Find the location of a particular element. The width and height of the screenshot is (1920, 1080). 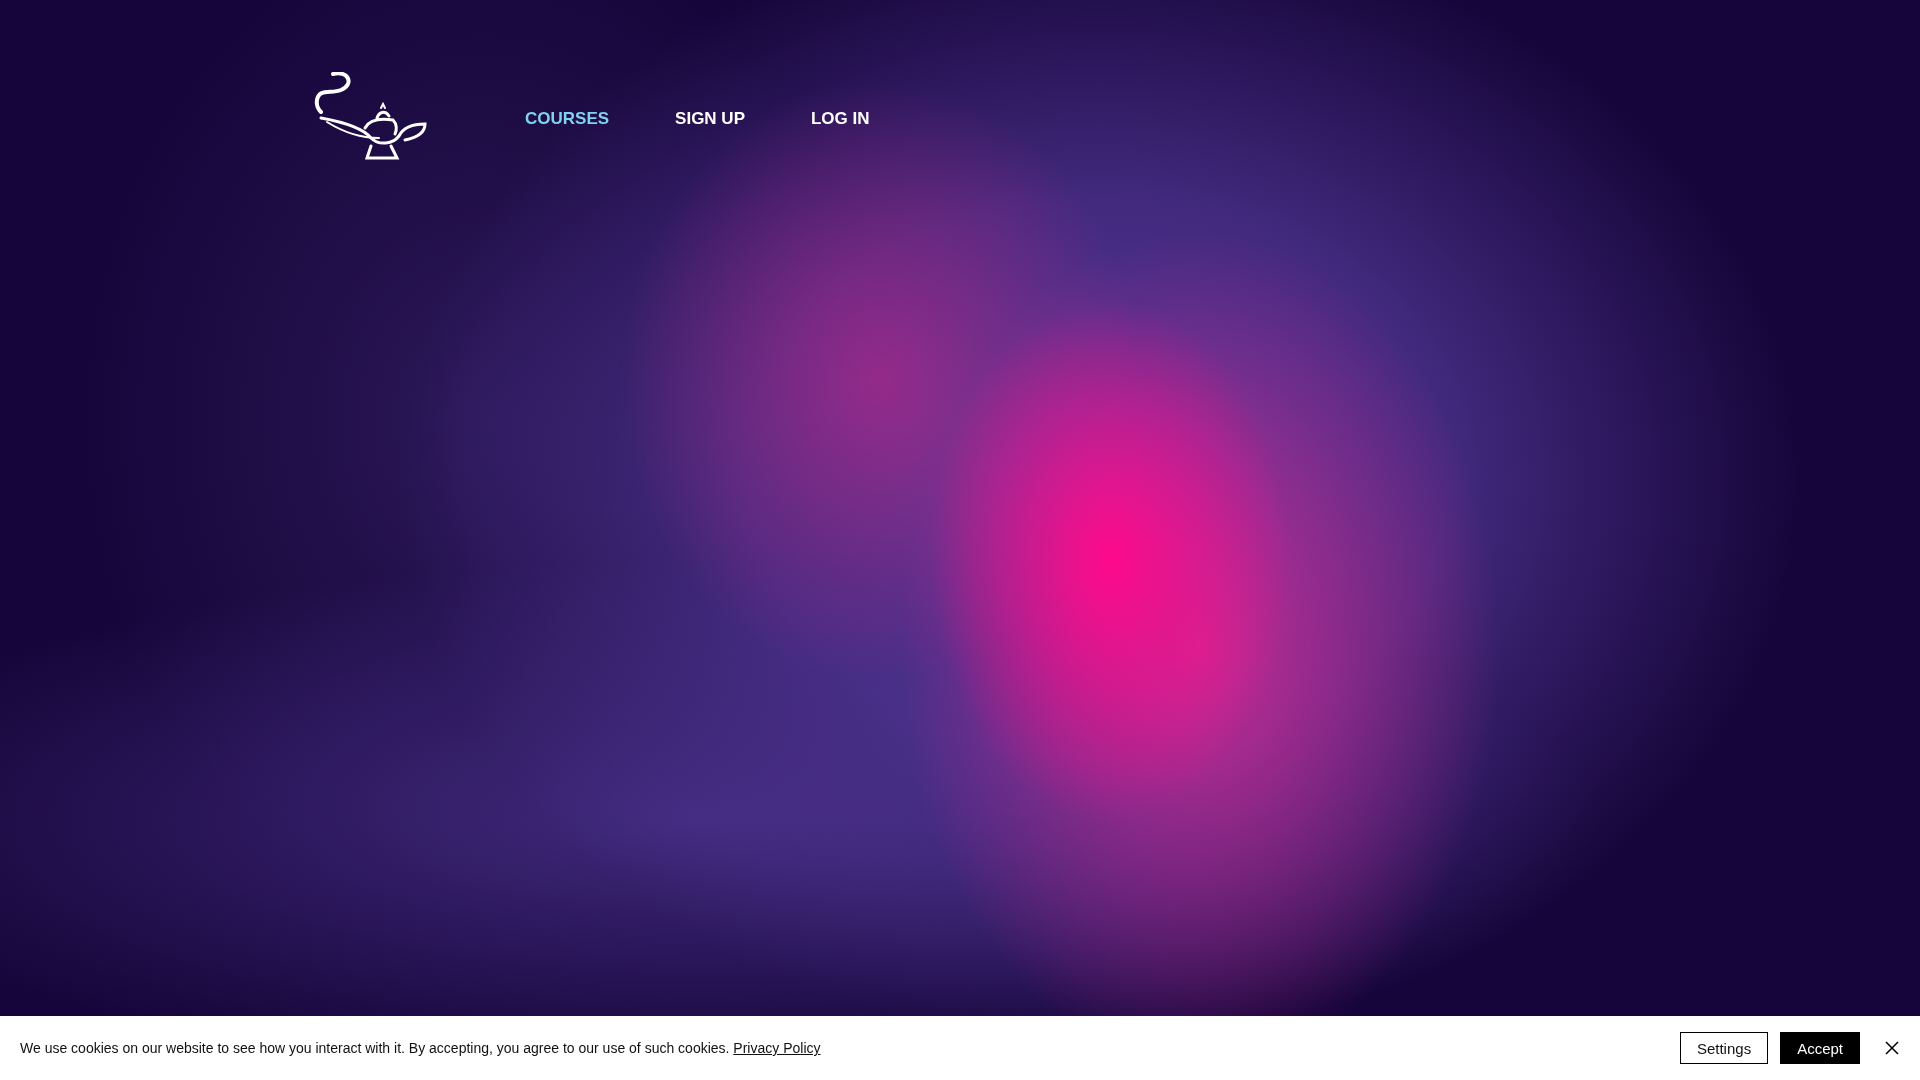

nav-link: LOG IN is located at coordinates (840, 119).